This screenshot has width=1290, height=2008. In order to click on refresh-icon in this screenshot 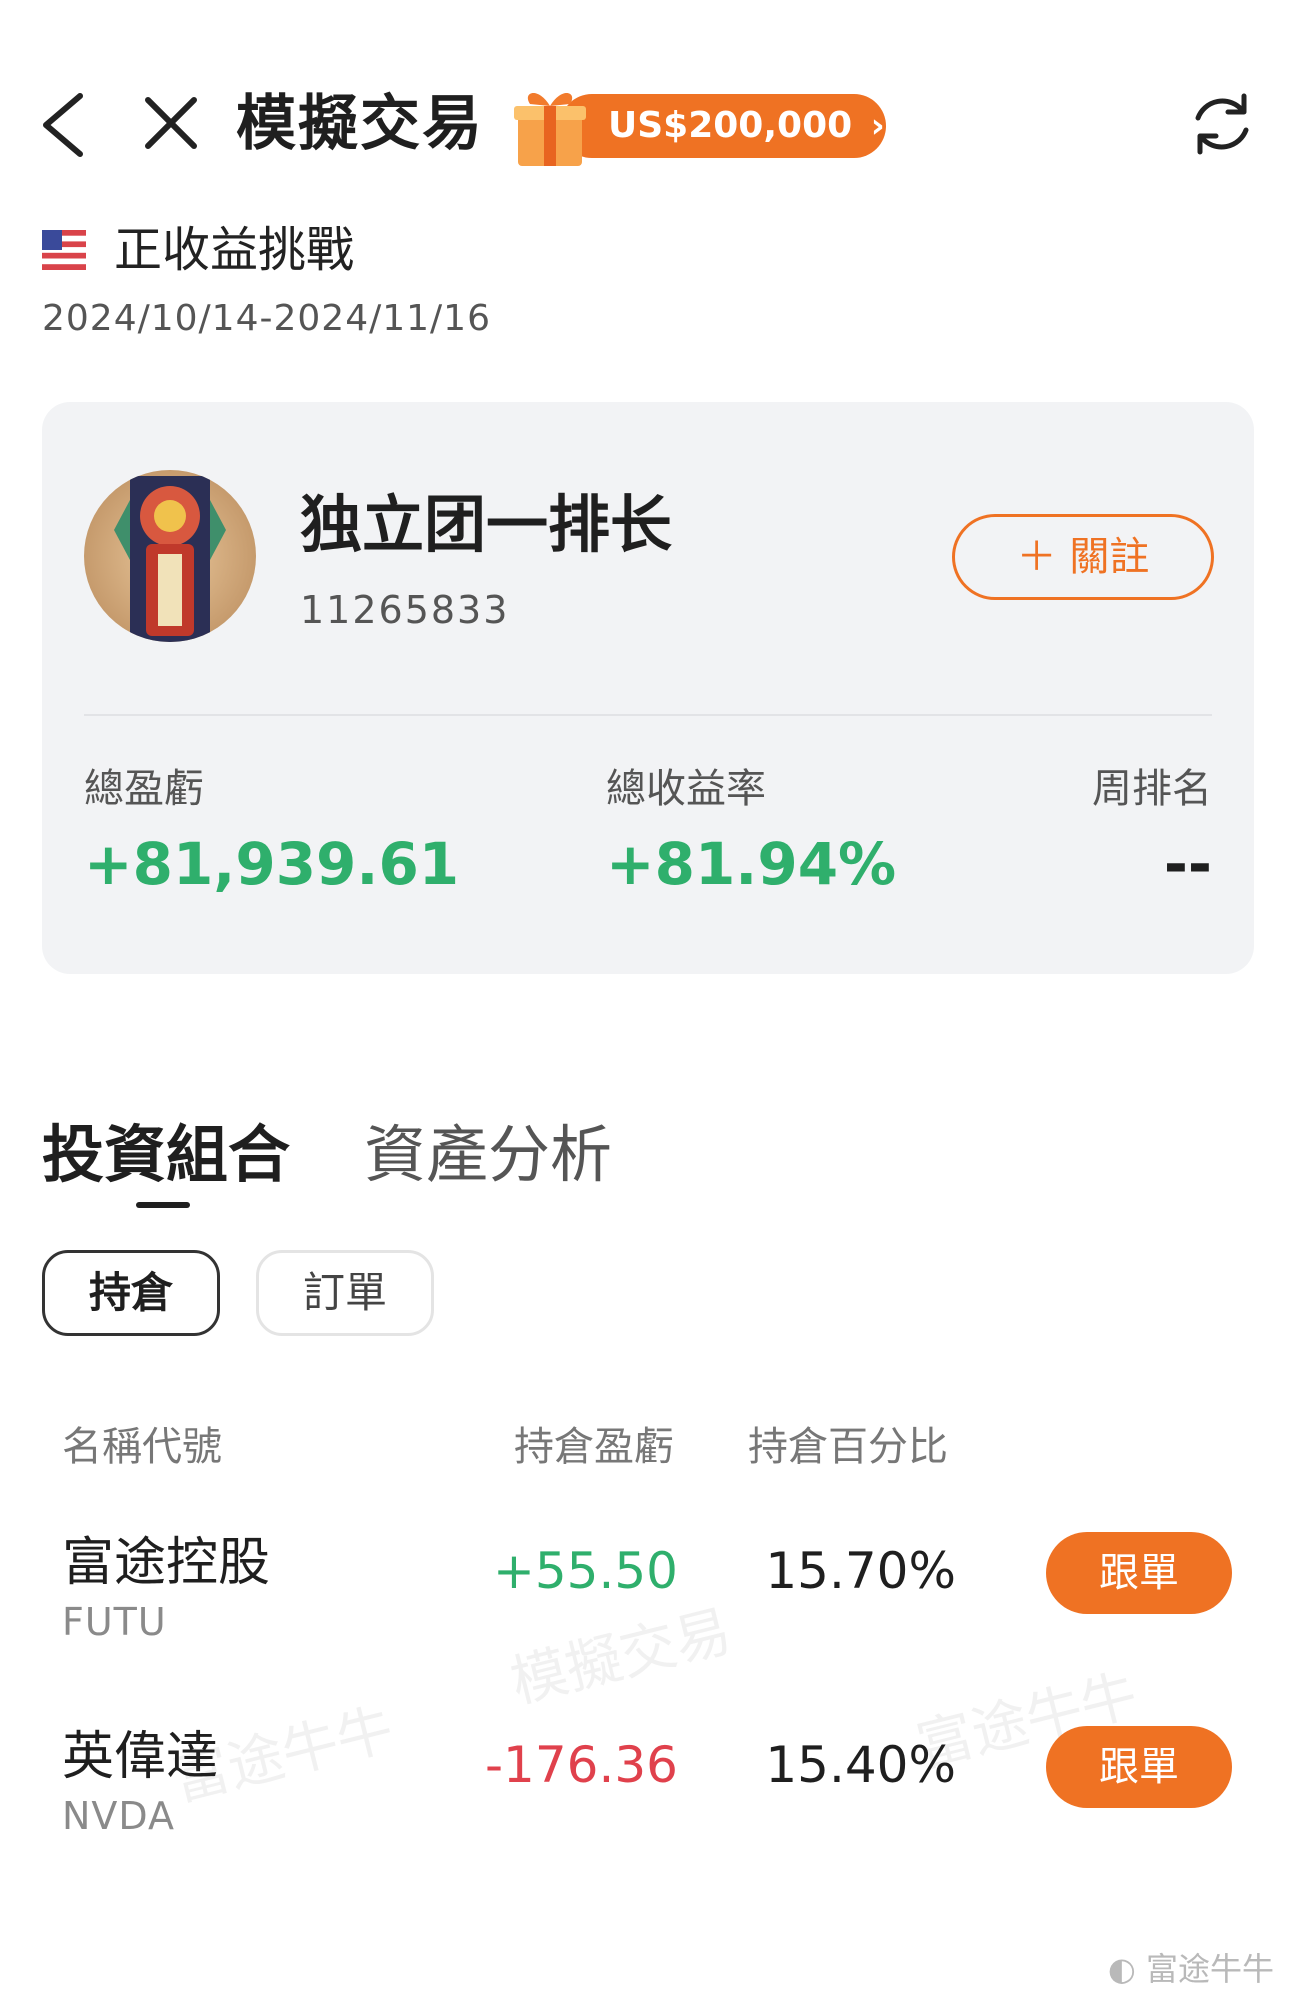, I will do `click(1222, 124)`.